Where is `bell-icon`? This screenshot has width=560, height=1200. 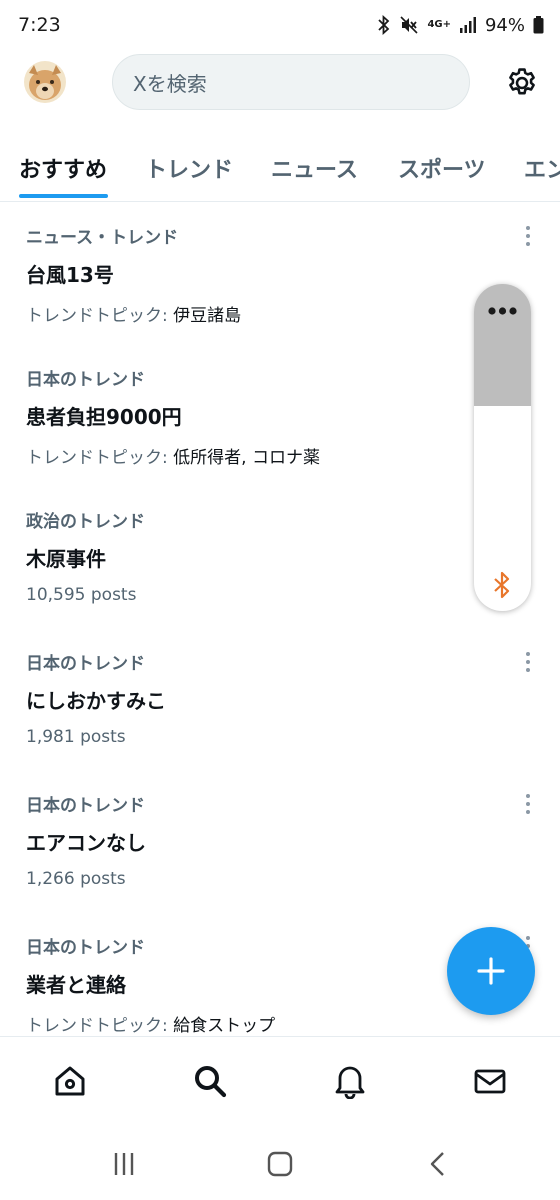 bell-icon is located at coordinates (350, 1082).